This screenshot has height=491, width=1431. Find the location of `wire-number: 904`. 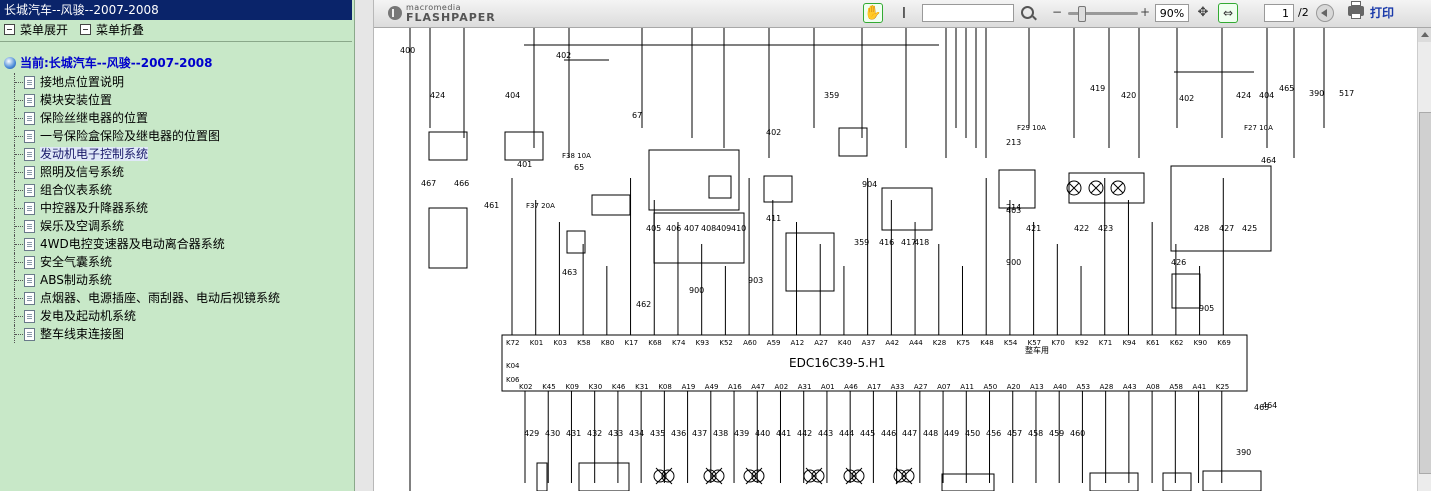

wire-number: 904 is located at coordinates (869, 184).